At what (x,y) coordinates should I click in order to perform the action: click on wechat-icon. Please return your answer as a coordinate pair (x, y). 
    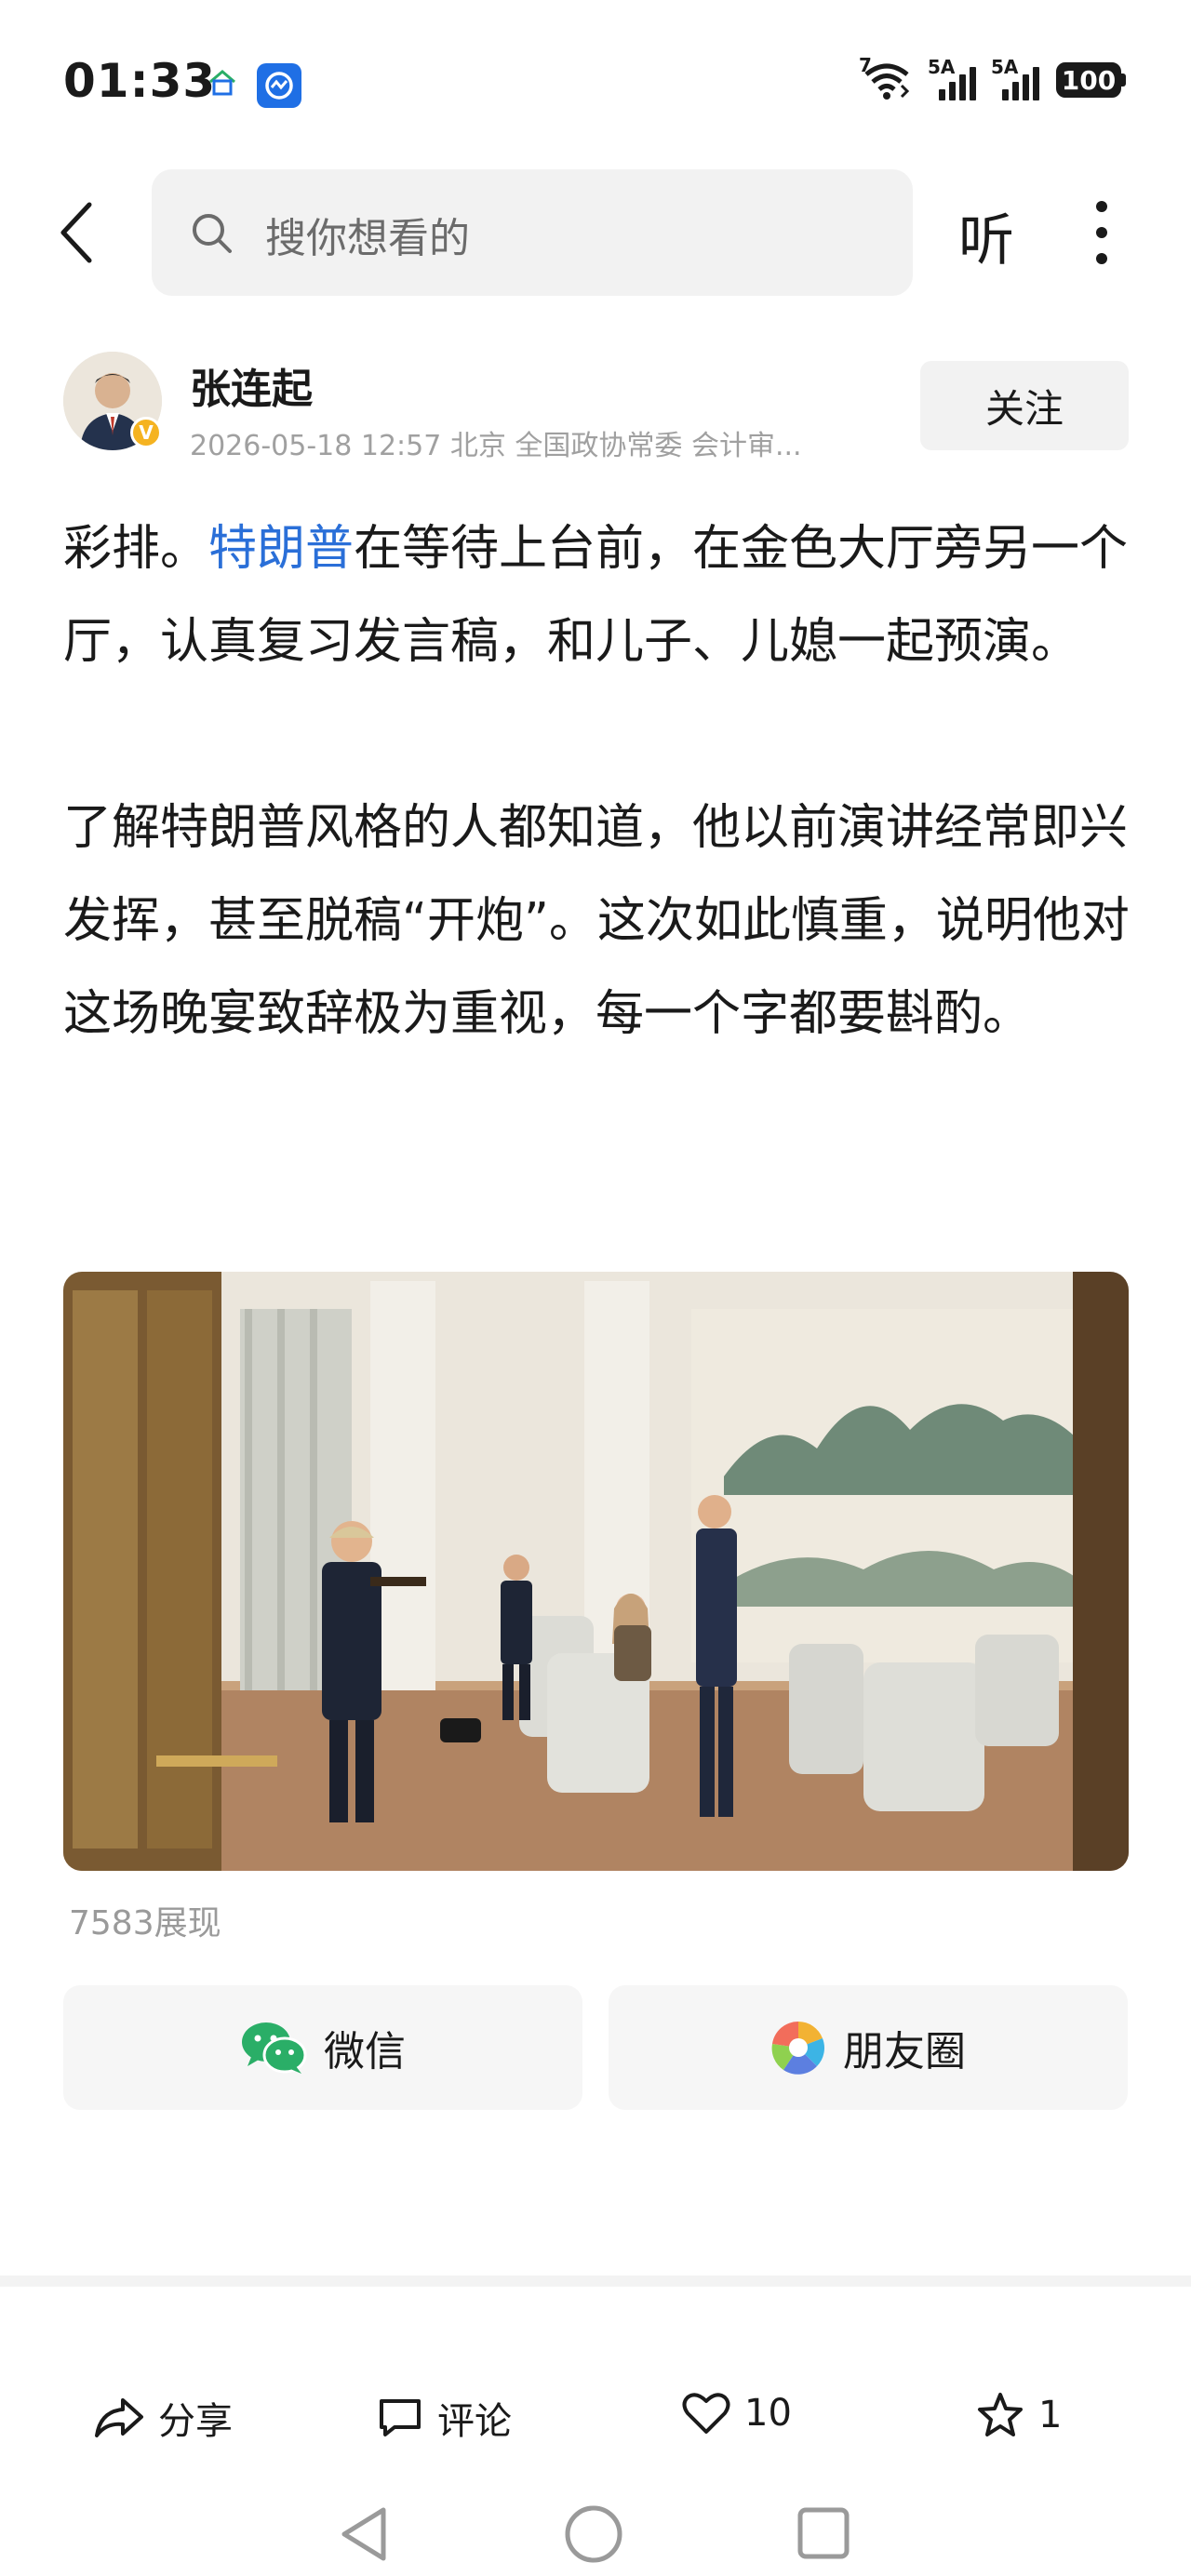
    Looking at the image, I should click on (274, 2048).